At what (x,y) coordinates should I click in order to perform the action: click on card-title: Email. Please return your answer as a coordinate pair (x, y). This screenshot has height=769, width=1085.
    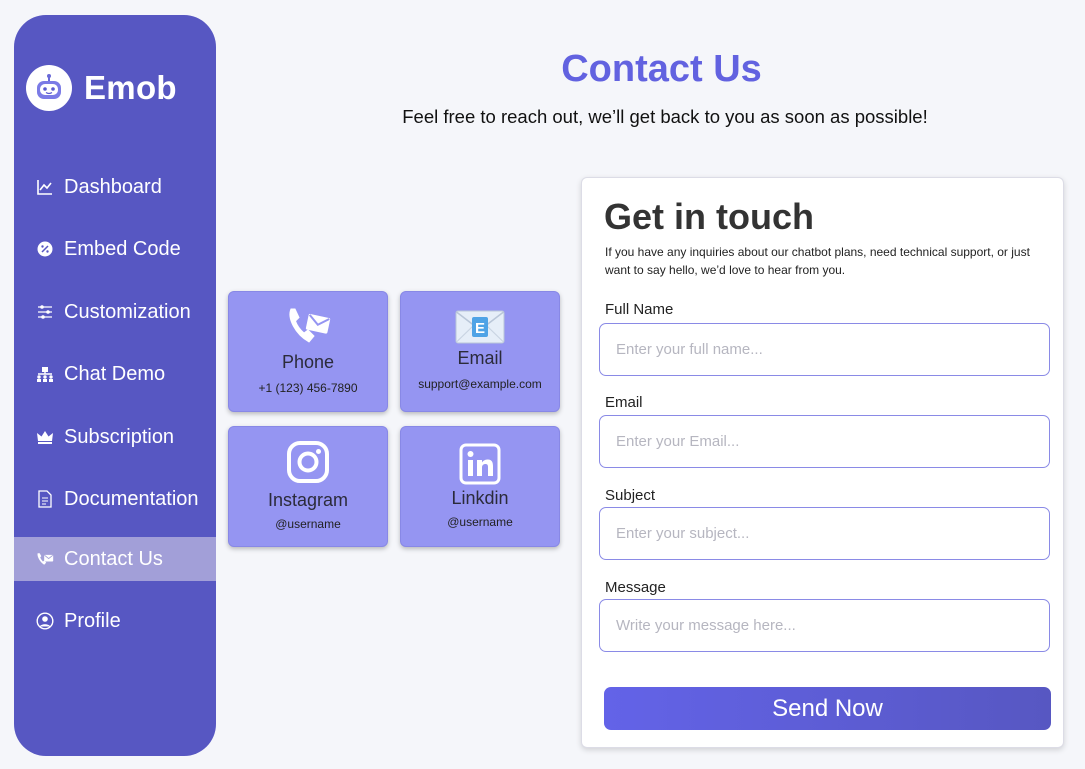
    Looking at the image, I should click on (480, 358).